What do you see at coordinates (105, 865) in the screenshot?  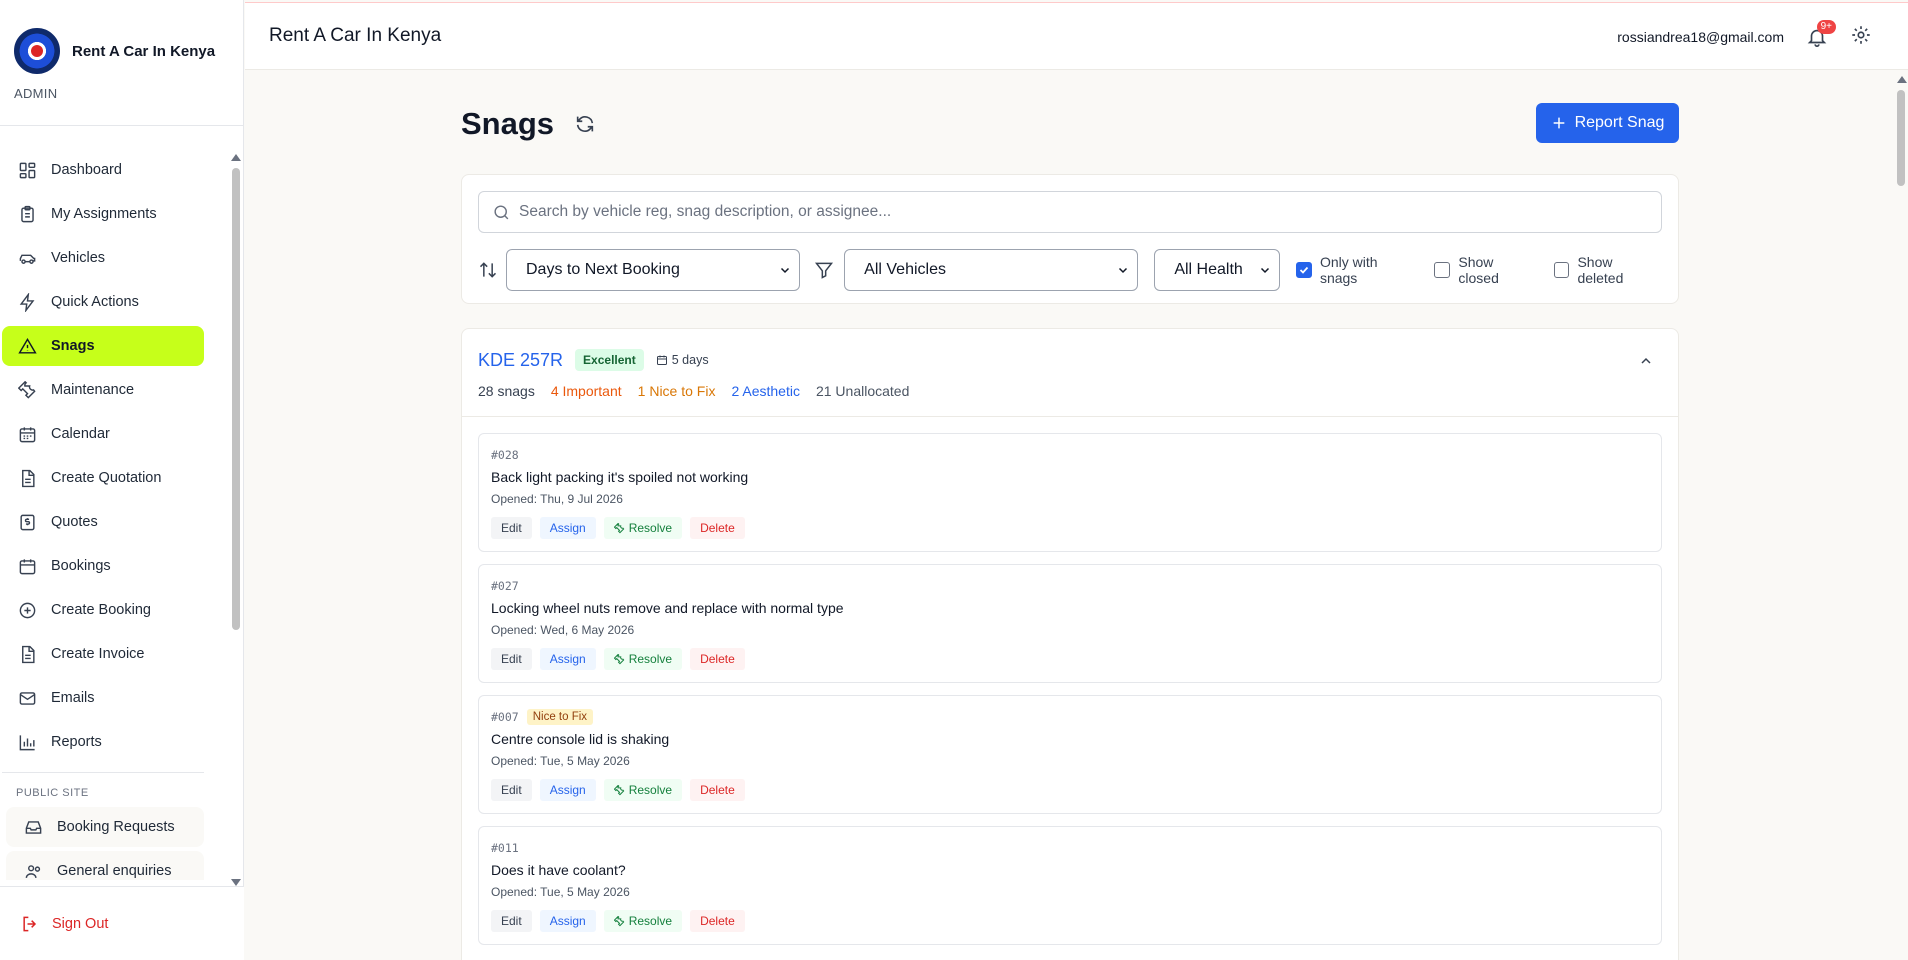 I see `sidebar-item-general-enquiries: General enquiries` at bounding box center [105, 865].